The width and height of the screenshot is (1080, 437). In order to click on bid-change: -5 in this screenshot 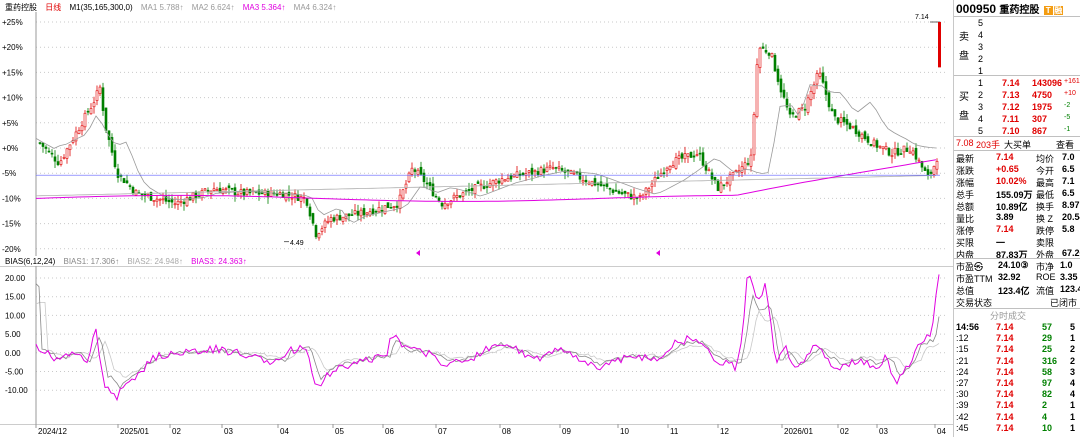, I will do `click(1067, 117)`.